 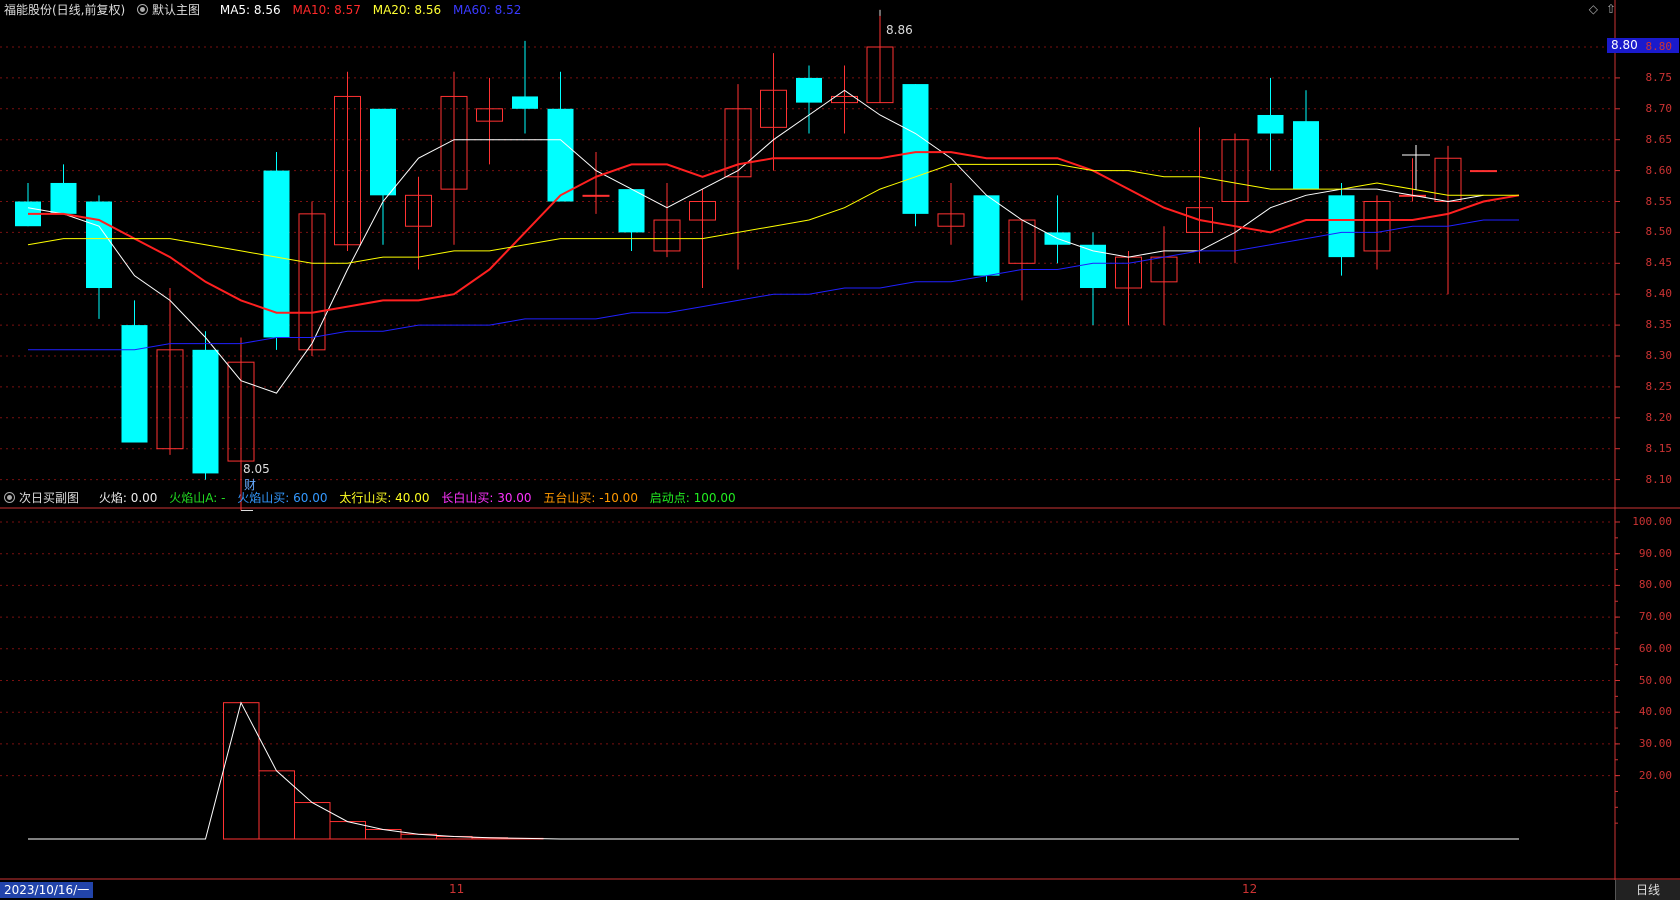 I want to click on sub-y-tick-label: 40.00, so click(x=1655, y=712).